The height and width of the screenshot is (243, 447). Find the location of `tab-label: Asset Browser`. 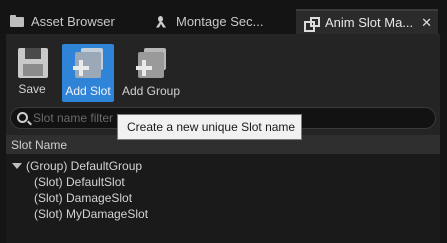

tab-label: Asset Browser is located at coordinates (73, 21).